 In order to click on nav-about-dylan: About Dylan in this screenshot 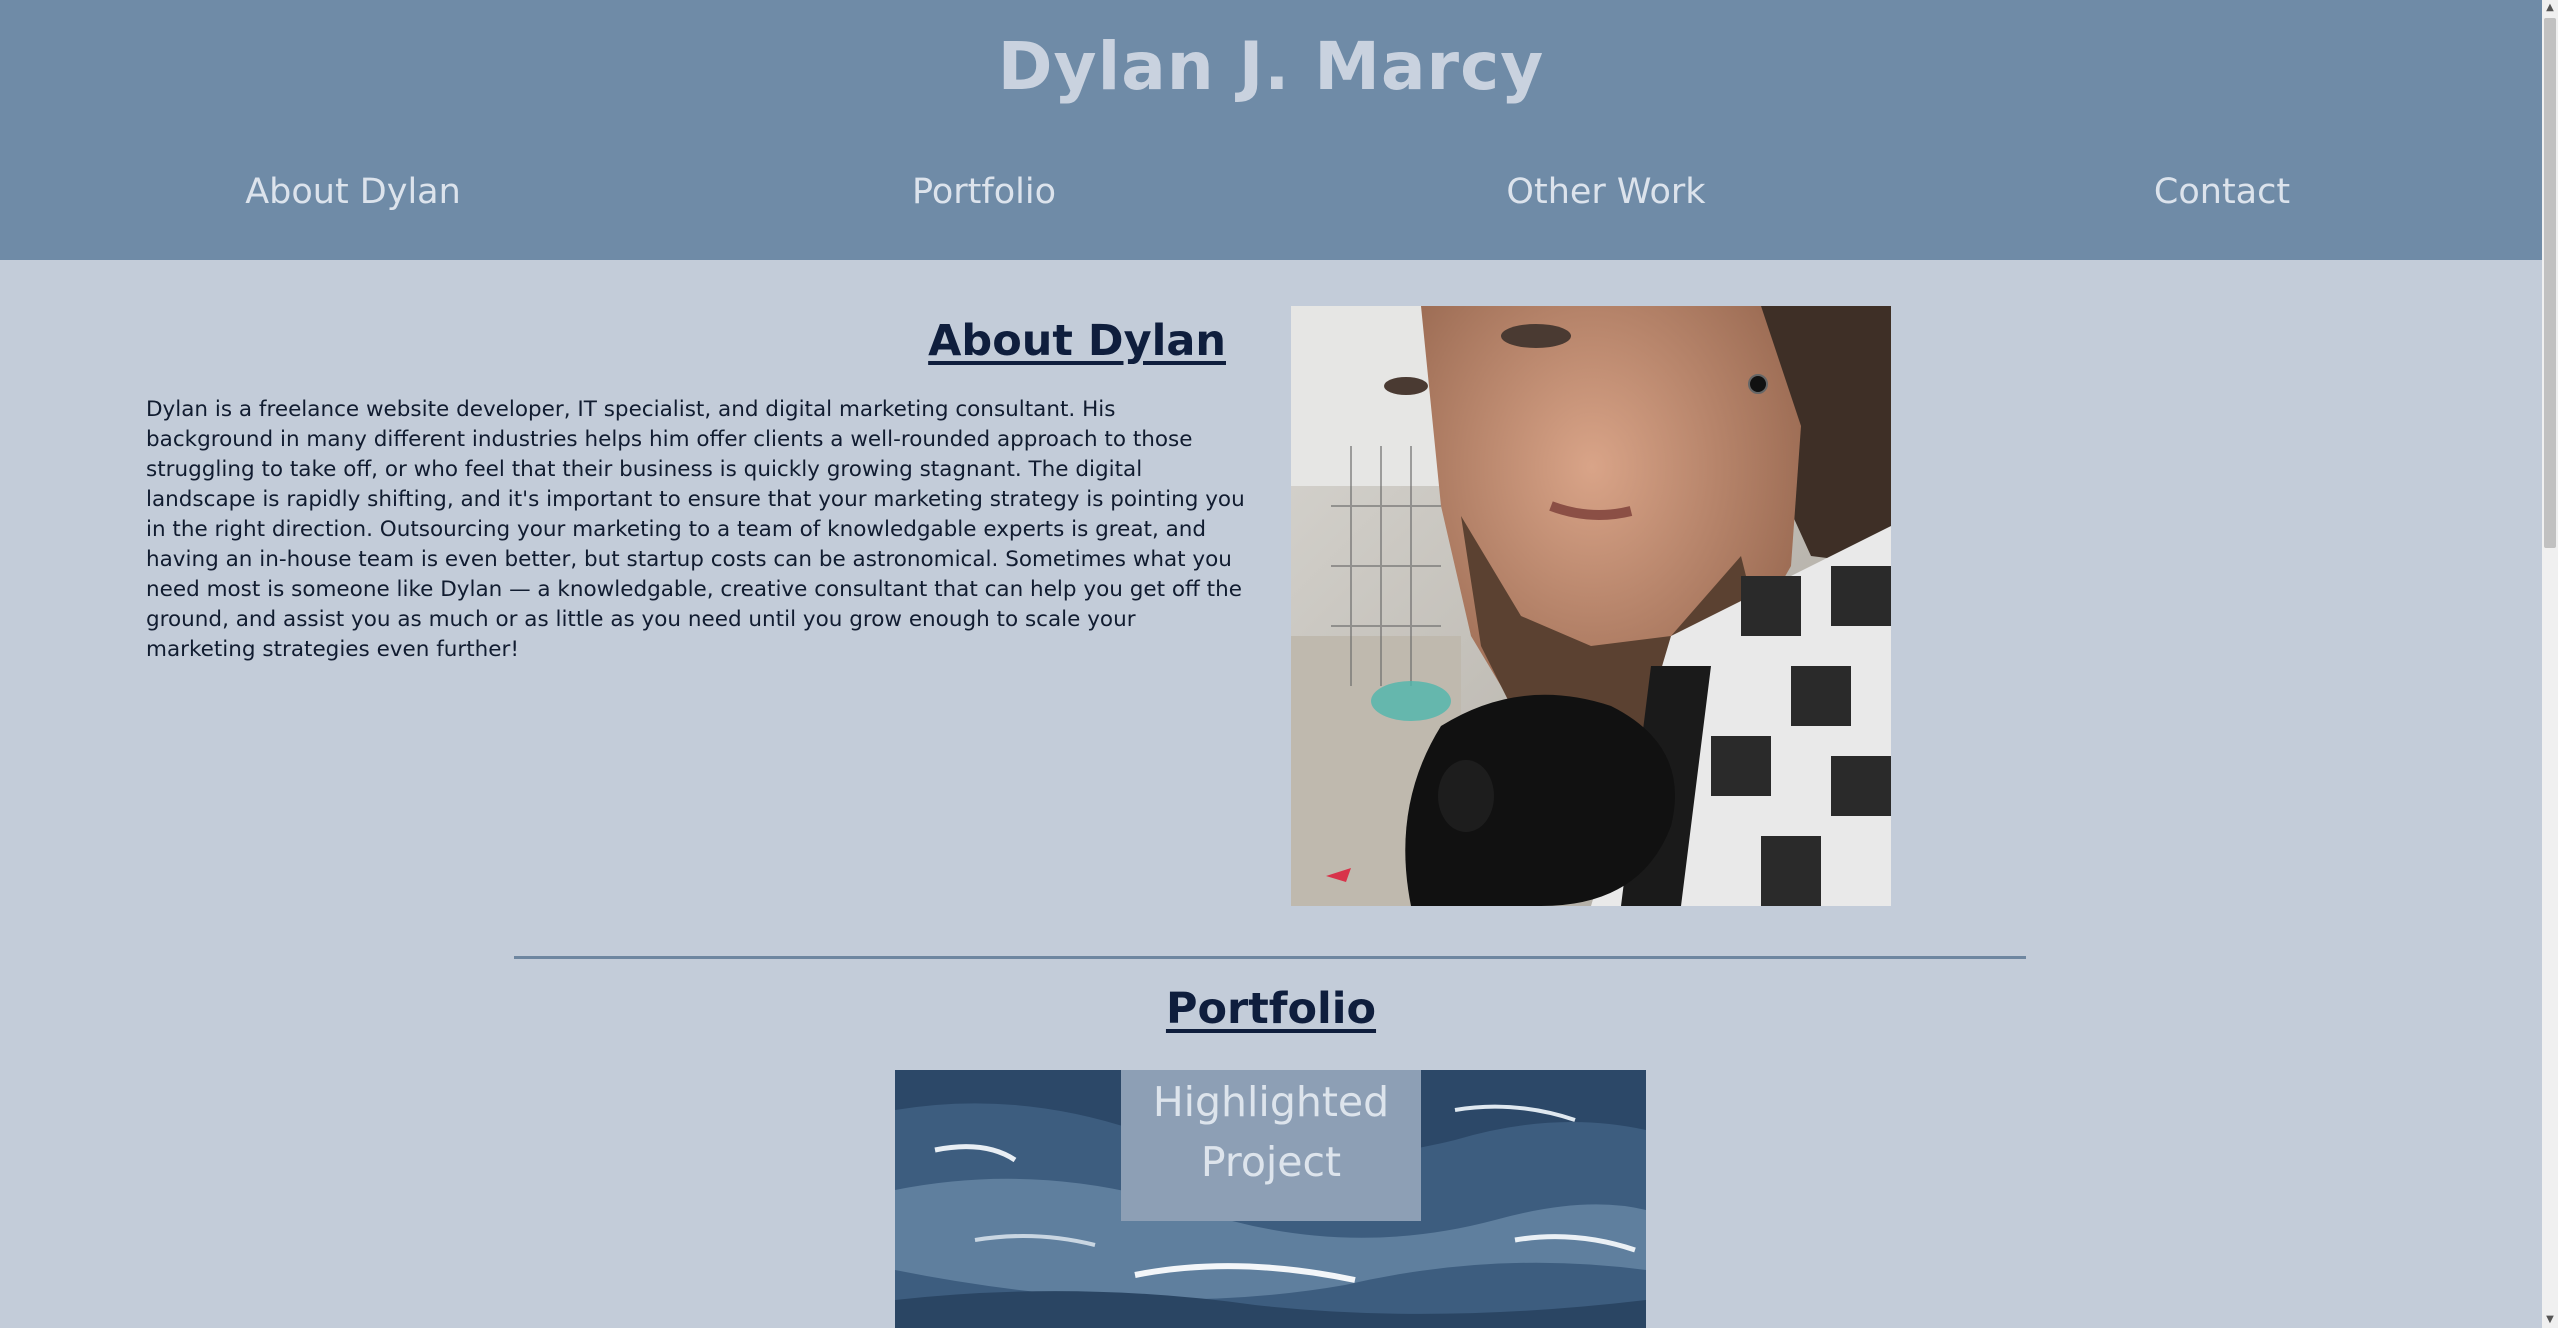, I will do `click(353, 192)`.